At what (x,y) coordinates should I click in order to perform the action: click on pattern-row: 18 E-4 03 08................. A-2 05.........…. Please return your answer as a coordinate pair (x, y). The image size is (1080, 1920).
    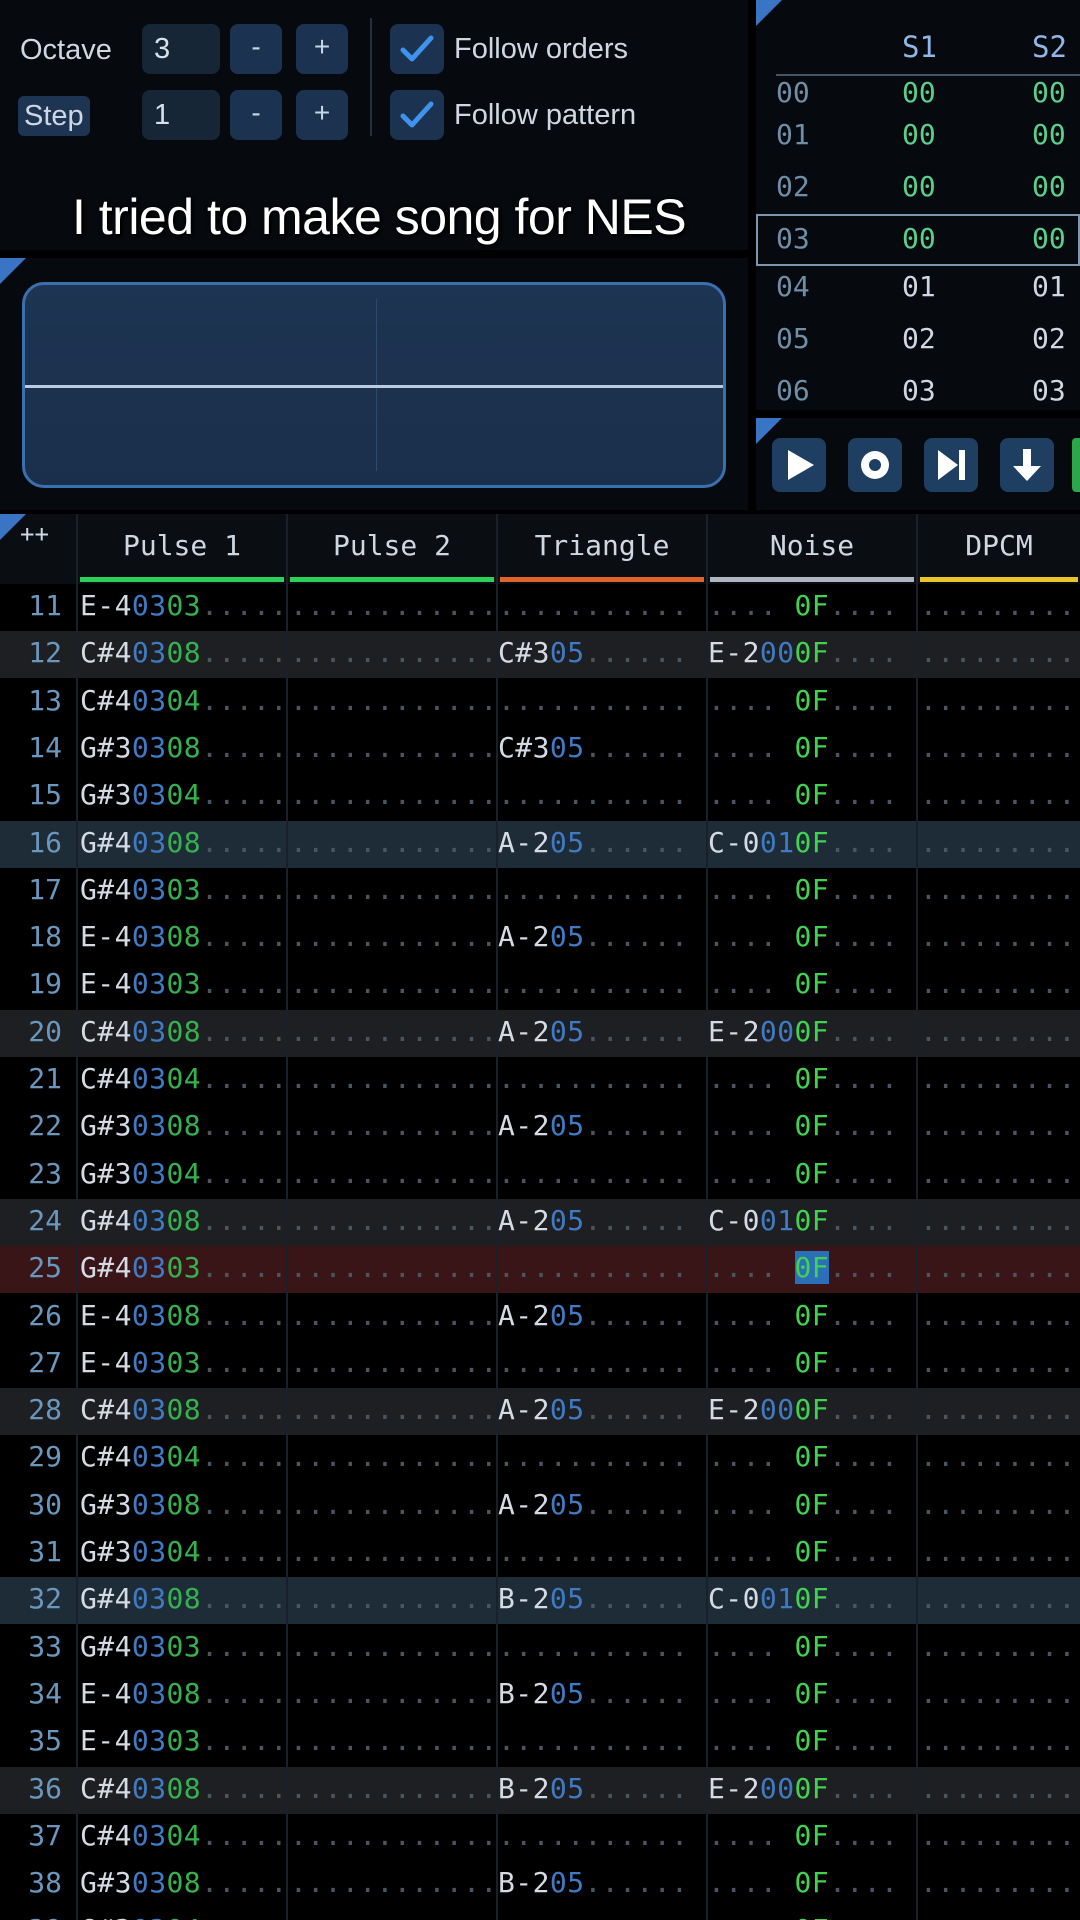
    Looking at the image, I should click on (540, 938).